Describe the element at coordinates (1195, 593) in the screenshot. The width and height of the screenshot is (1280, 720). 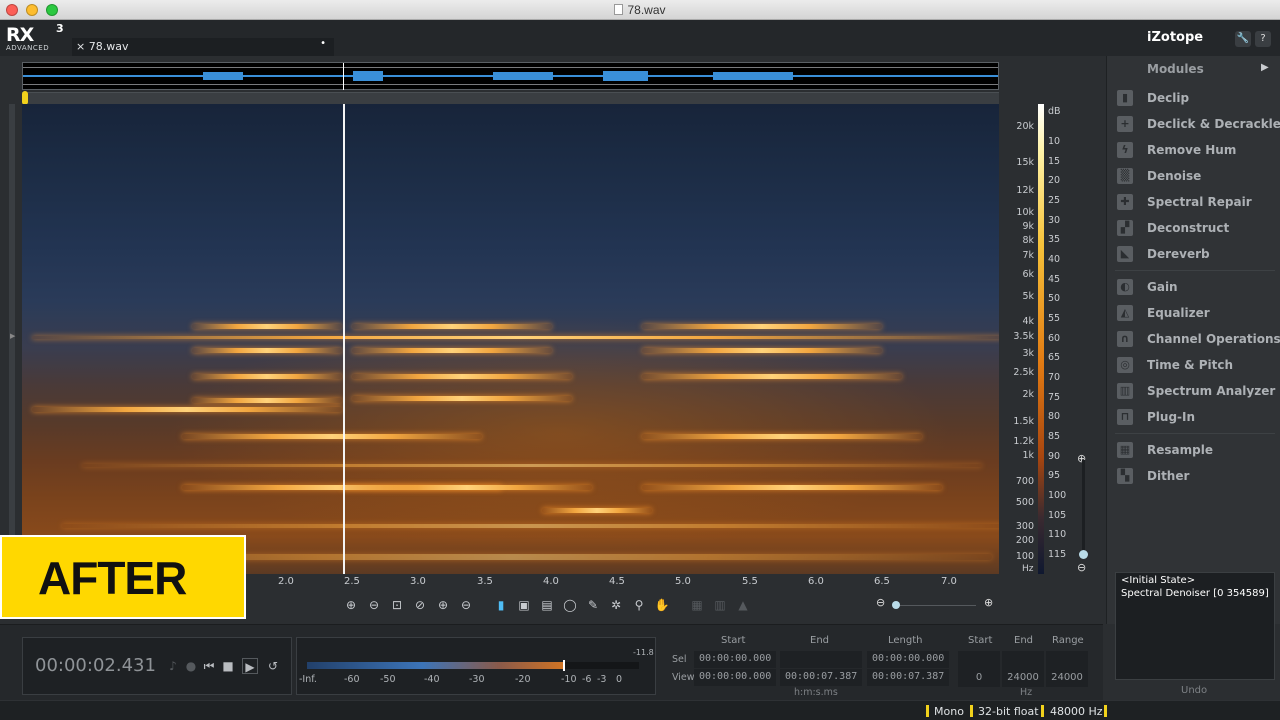
I see `history-item: Spectral Denoiser [0 354589]` at that location.